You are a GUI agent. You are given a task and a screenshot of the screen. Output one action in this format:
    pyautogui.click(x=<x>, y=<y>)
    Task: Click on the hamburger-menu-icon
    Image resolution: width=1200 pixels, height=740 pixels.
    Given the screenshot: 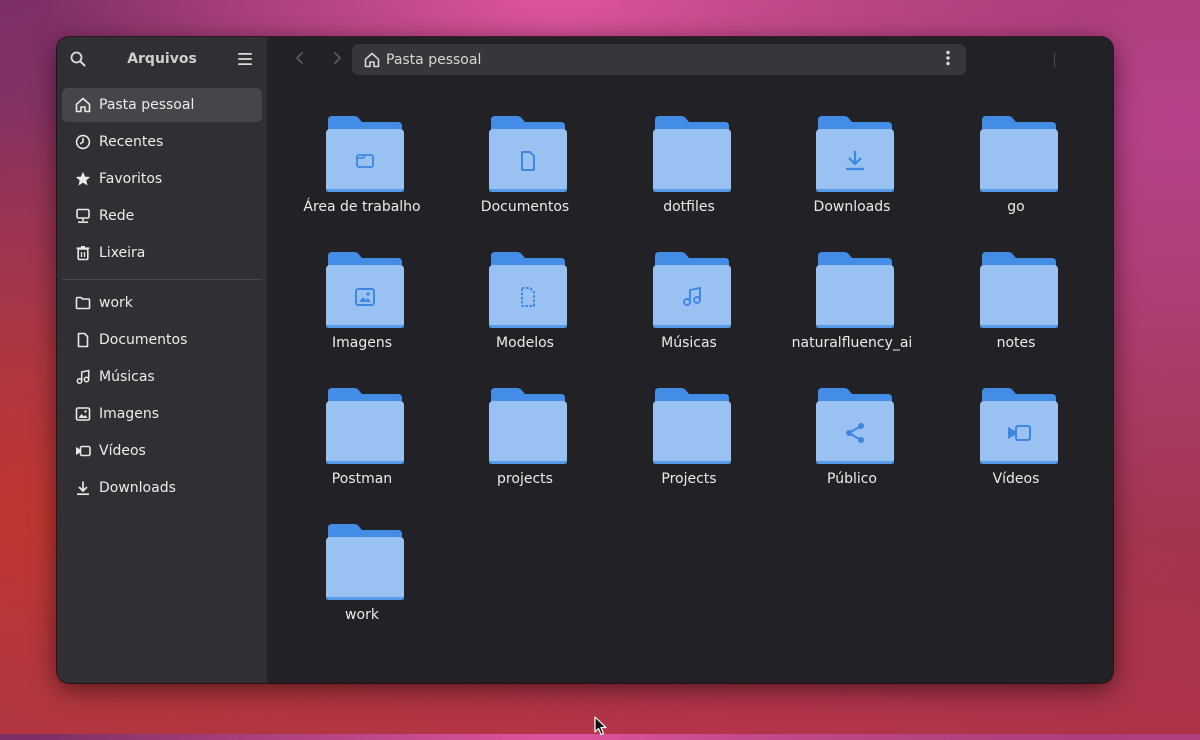 What is the action you would take?
    pyautogui.click(x=245, y=59)
    